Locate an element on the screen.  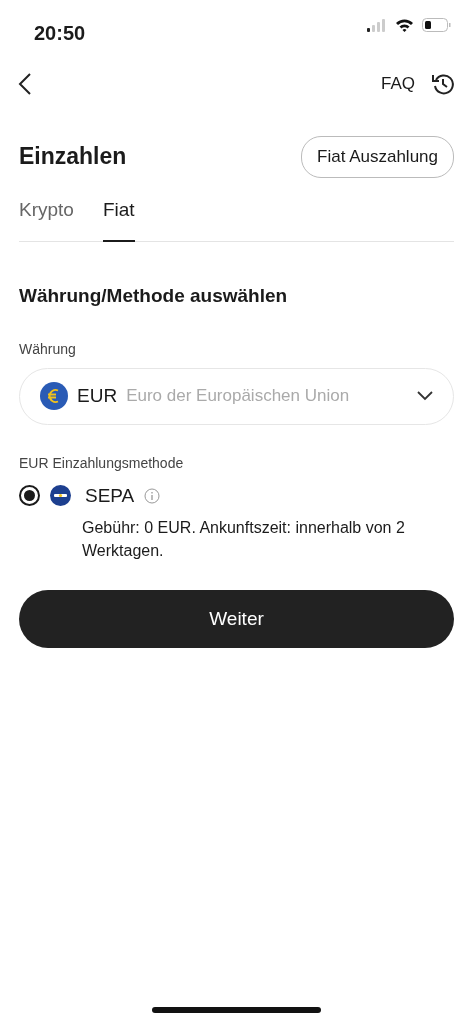
tab: Fiat is located at coordinates (118, 218).